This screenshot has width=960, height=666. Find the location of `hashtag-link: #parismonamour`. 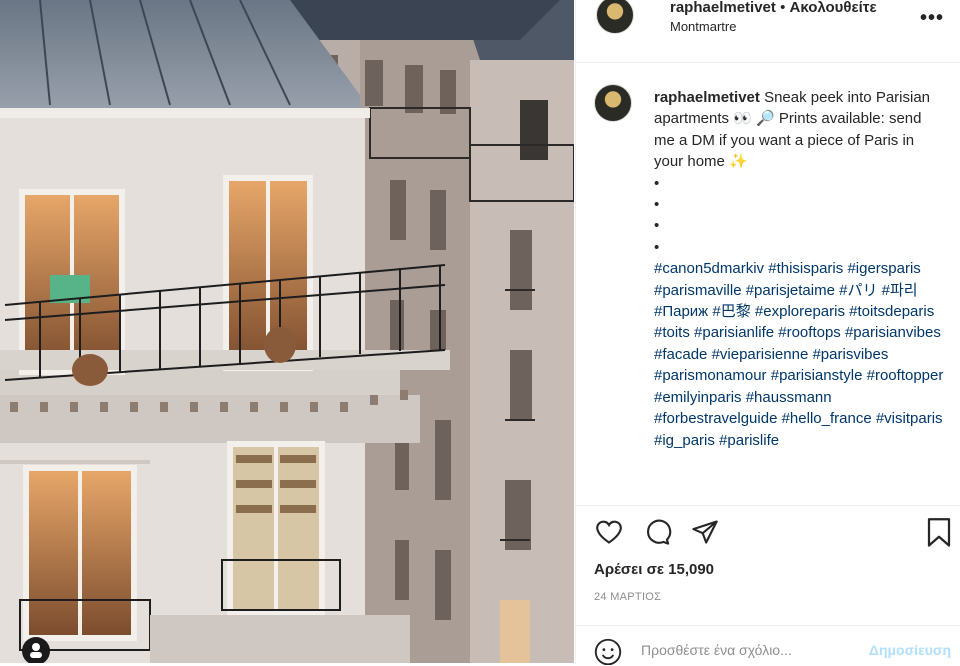

hashtag-link: #parismonamour is located at coordinates (710, 375).